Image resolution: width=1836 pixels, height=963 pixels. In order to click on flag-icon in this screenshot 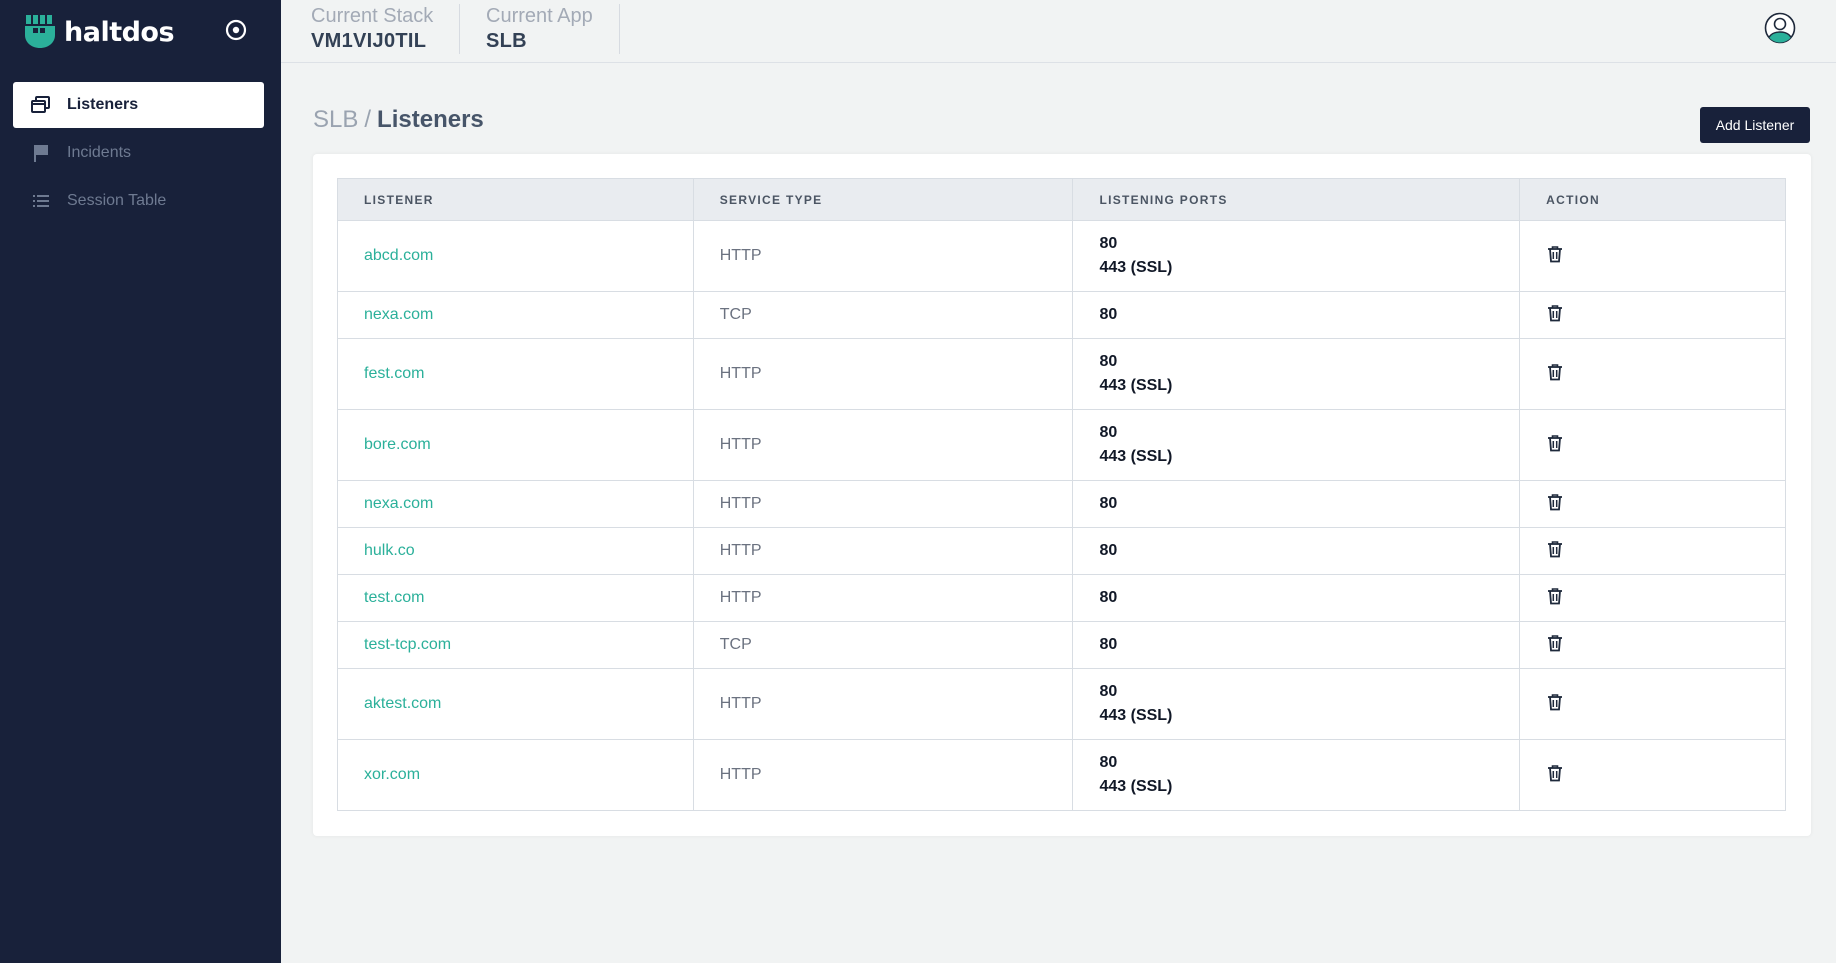, I will do `click(41, 153)`.